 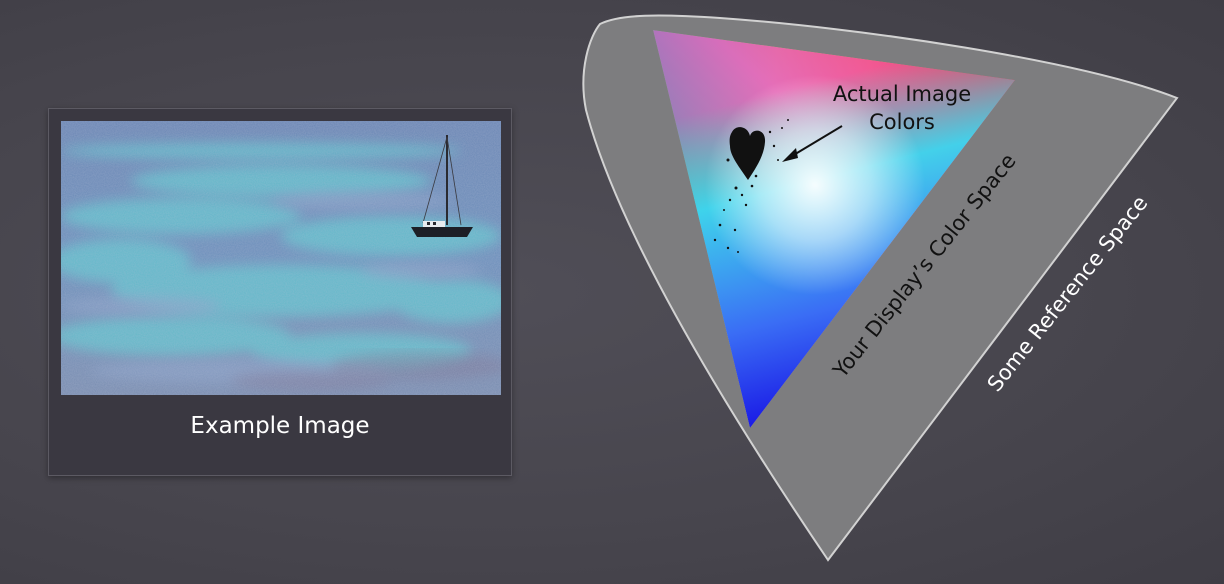 What do you see at coordinates (902, 122) in the screenshot?
I see `actual-colors-label-line2: Colors` at bounding box center [902, 122].